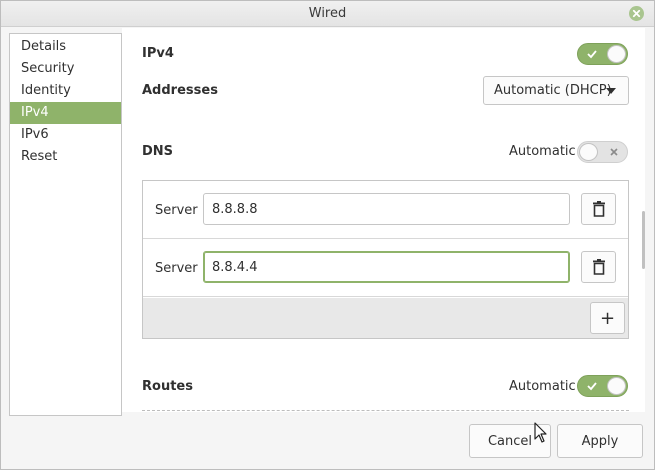 The height and width of the screenshot is (470, 655). What do you see at coordinates (65, 91) in the screenshot?
I see `sidebar-item-identity: Identity` at bounding box center [65, 91].